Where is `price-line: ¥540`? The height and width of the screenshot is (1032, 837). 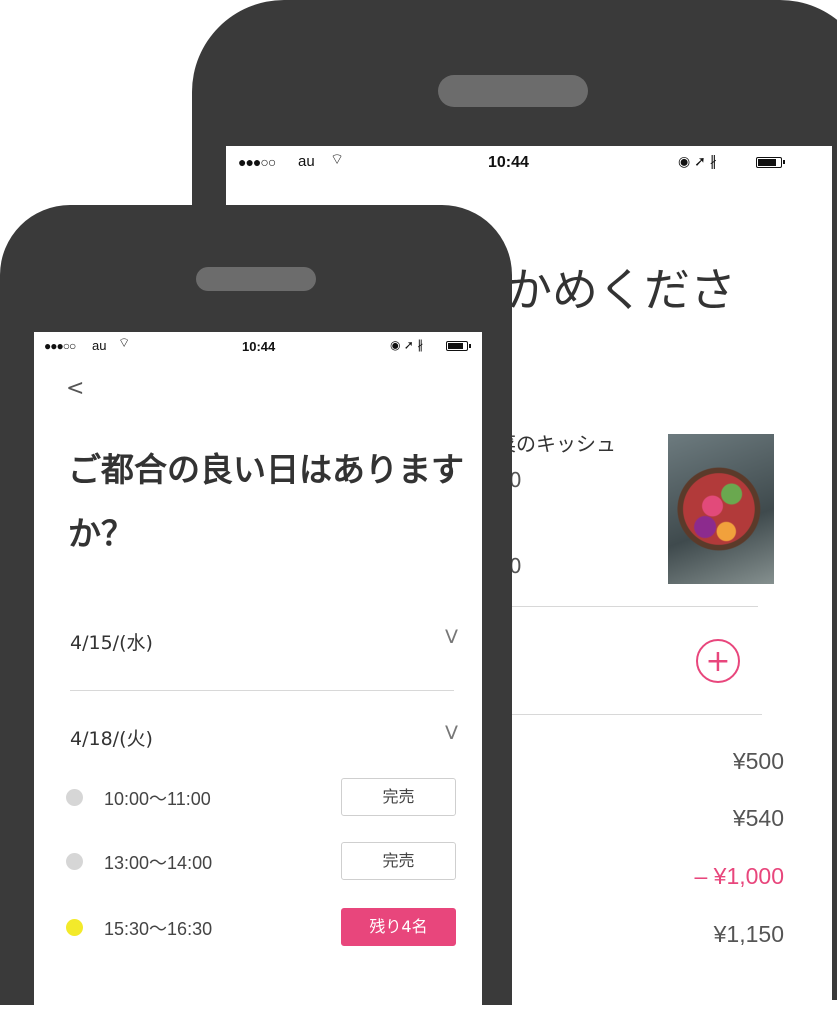
price-line: ¥540 is located at coordinates (758, 818).